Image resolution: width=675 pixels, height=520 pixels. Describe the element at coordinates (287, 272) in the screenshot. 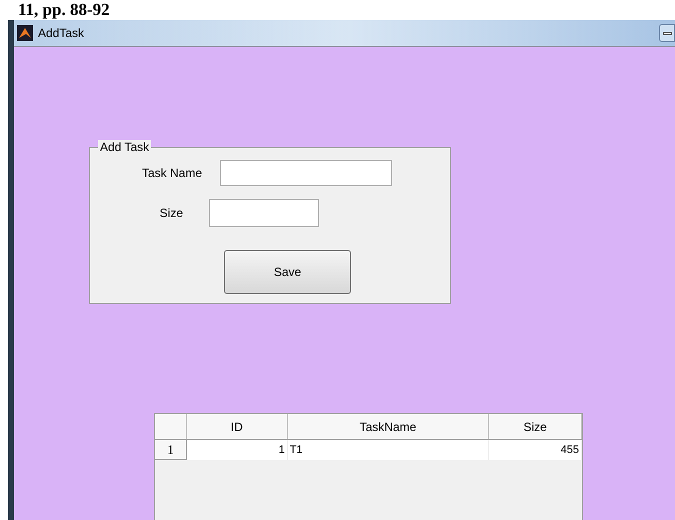

I see `save-button: Save` at that location.